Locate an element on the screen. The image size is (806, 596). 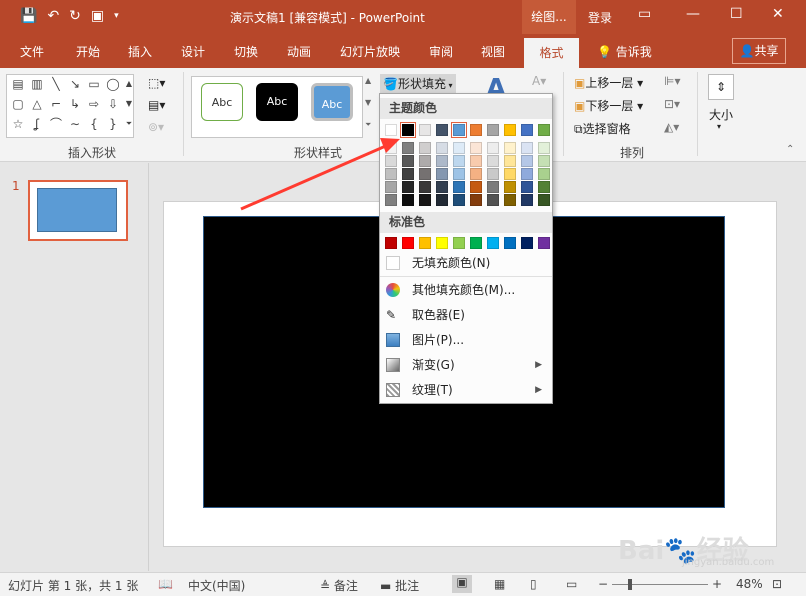
comment-icon: ▬ is located at coordinates (388, 586).